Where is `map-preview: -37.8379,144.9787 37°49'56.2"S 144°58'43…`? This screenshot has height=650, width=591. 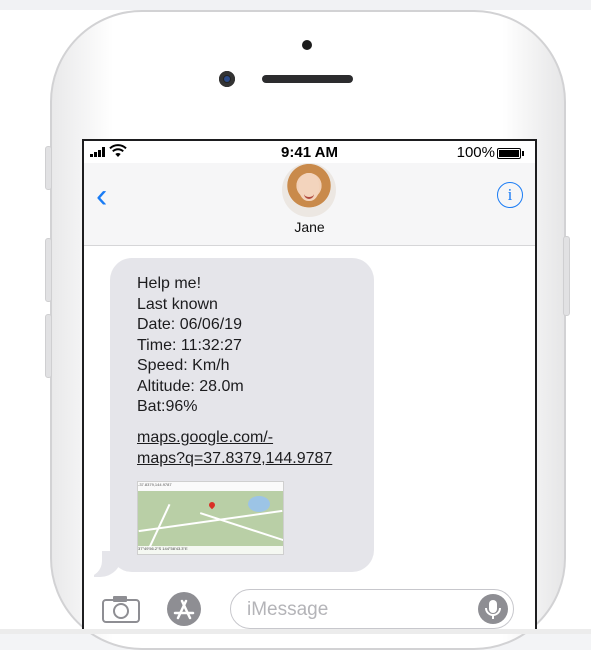
map-preview: -37.8379,144.9787 37°49'56.2"S 144°58'43… is located at coordinates (210, 518).